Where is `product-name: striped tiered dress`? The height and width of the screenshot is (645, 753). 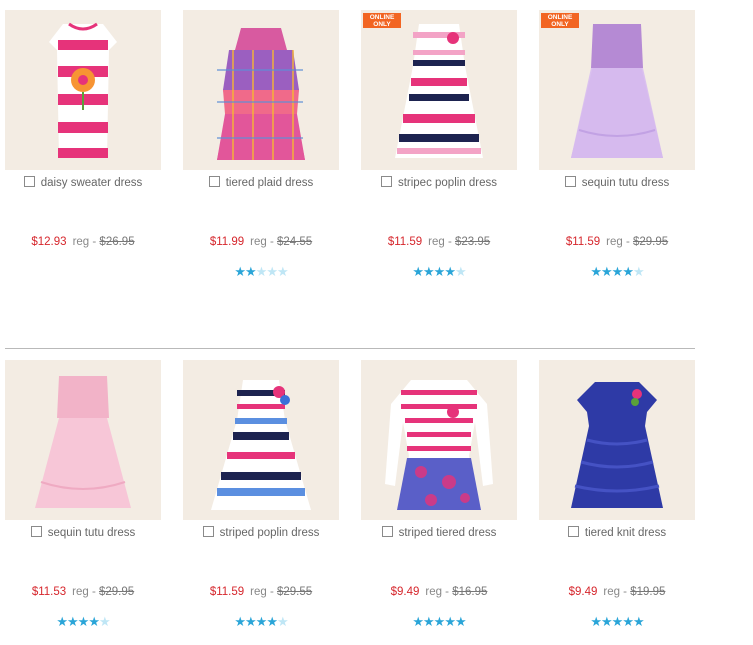 product-name: striped tiered dress is located at coordinates (448, 533).